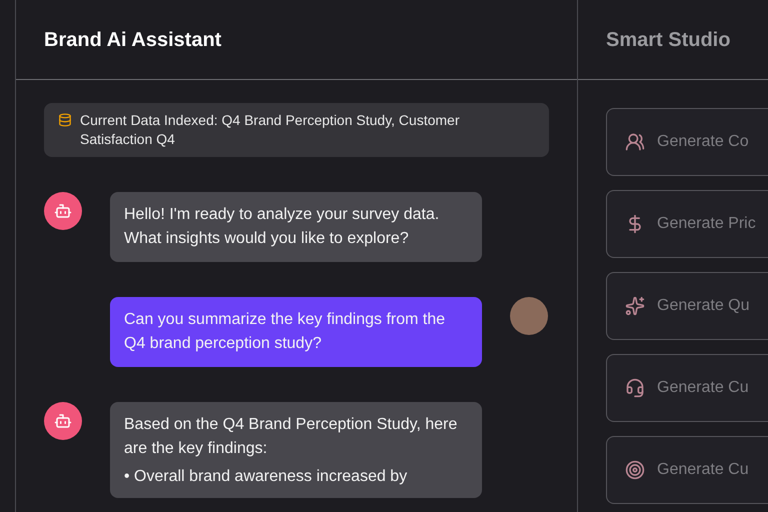 Image resolution: width=768 pixels, height=512 pixels. Describe the element at coordinates (133, 40) in the screenshot. I see `assistant-title: Brand Ai Assistant` at that location.